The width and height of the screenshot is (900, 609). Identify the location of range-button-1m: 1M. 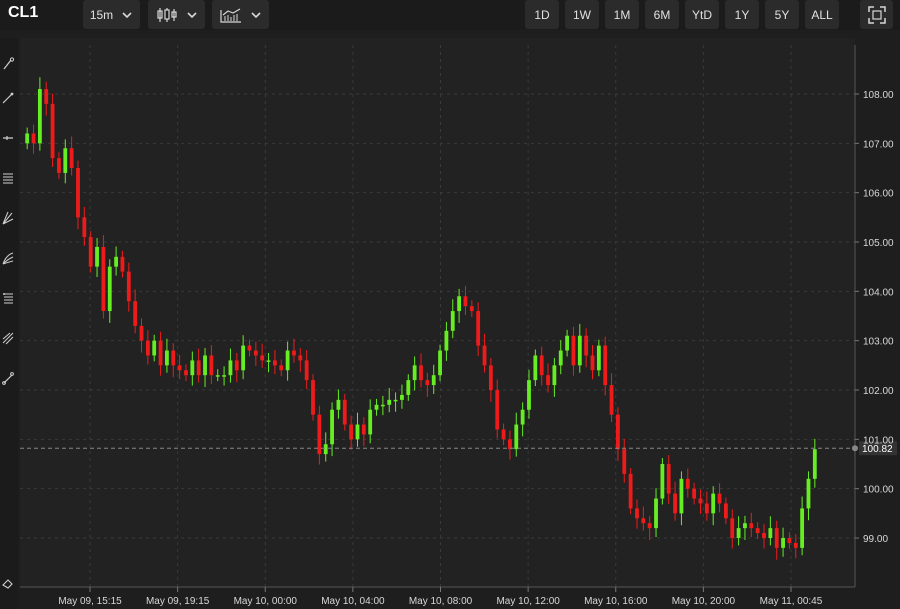
(622, 14).